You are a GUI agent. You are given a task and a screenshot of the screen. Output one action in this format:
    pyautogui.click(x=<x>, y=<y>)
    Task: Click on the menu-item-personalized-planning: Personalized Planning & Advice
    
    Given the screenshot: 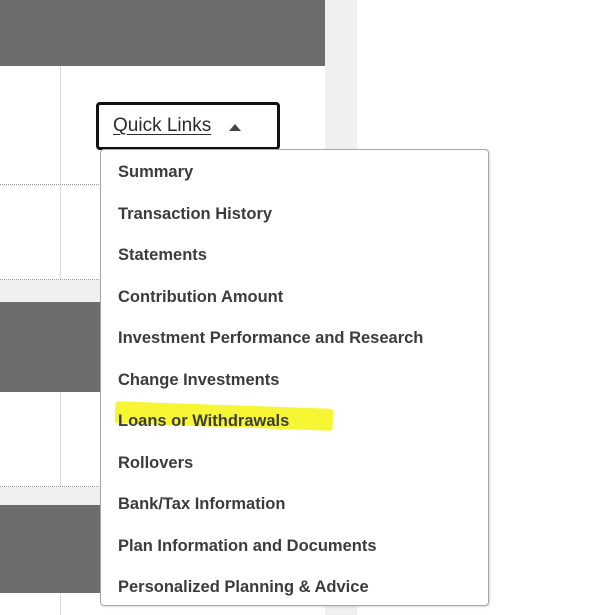 What is the action you would take?
    pyautogui.click(x=243, y=587)
    